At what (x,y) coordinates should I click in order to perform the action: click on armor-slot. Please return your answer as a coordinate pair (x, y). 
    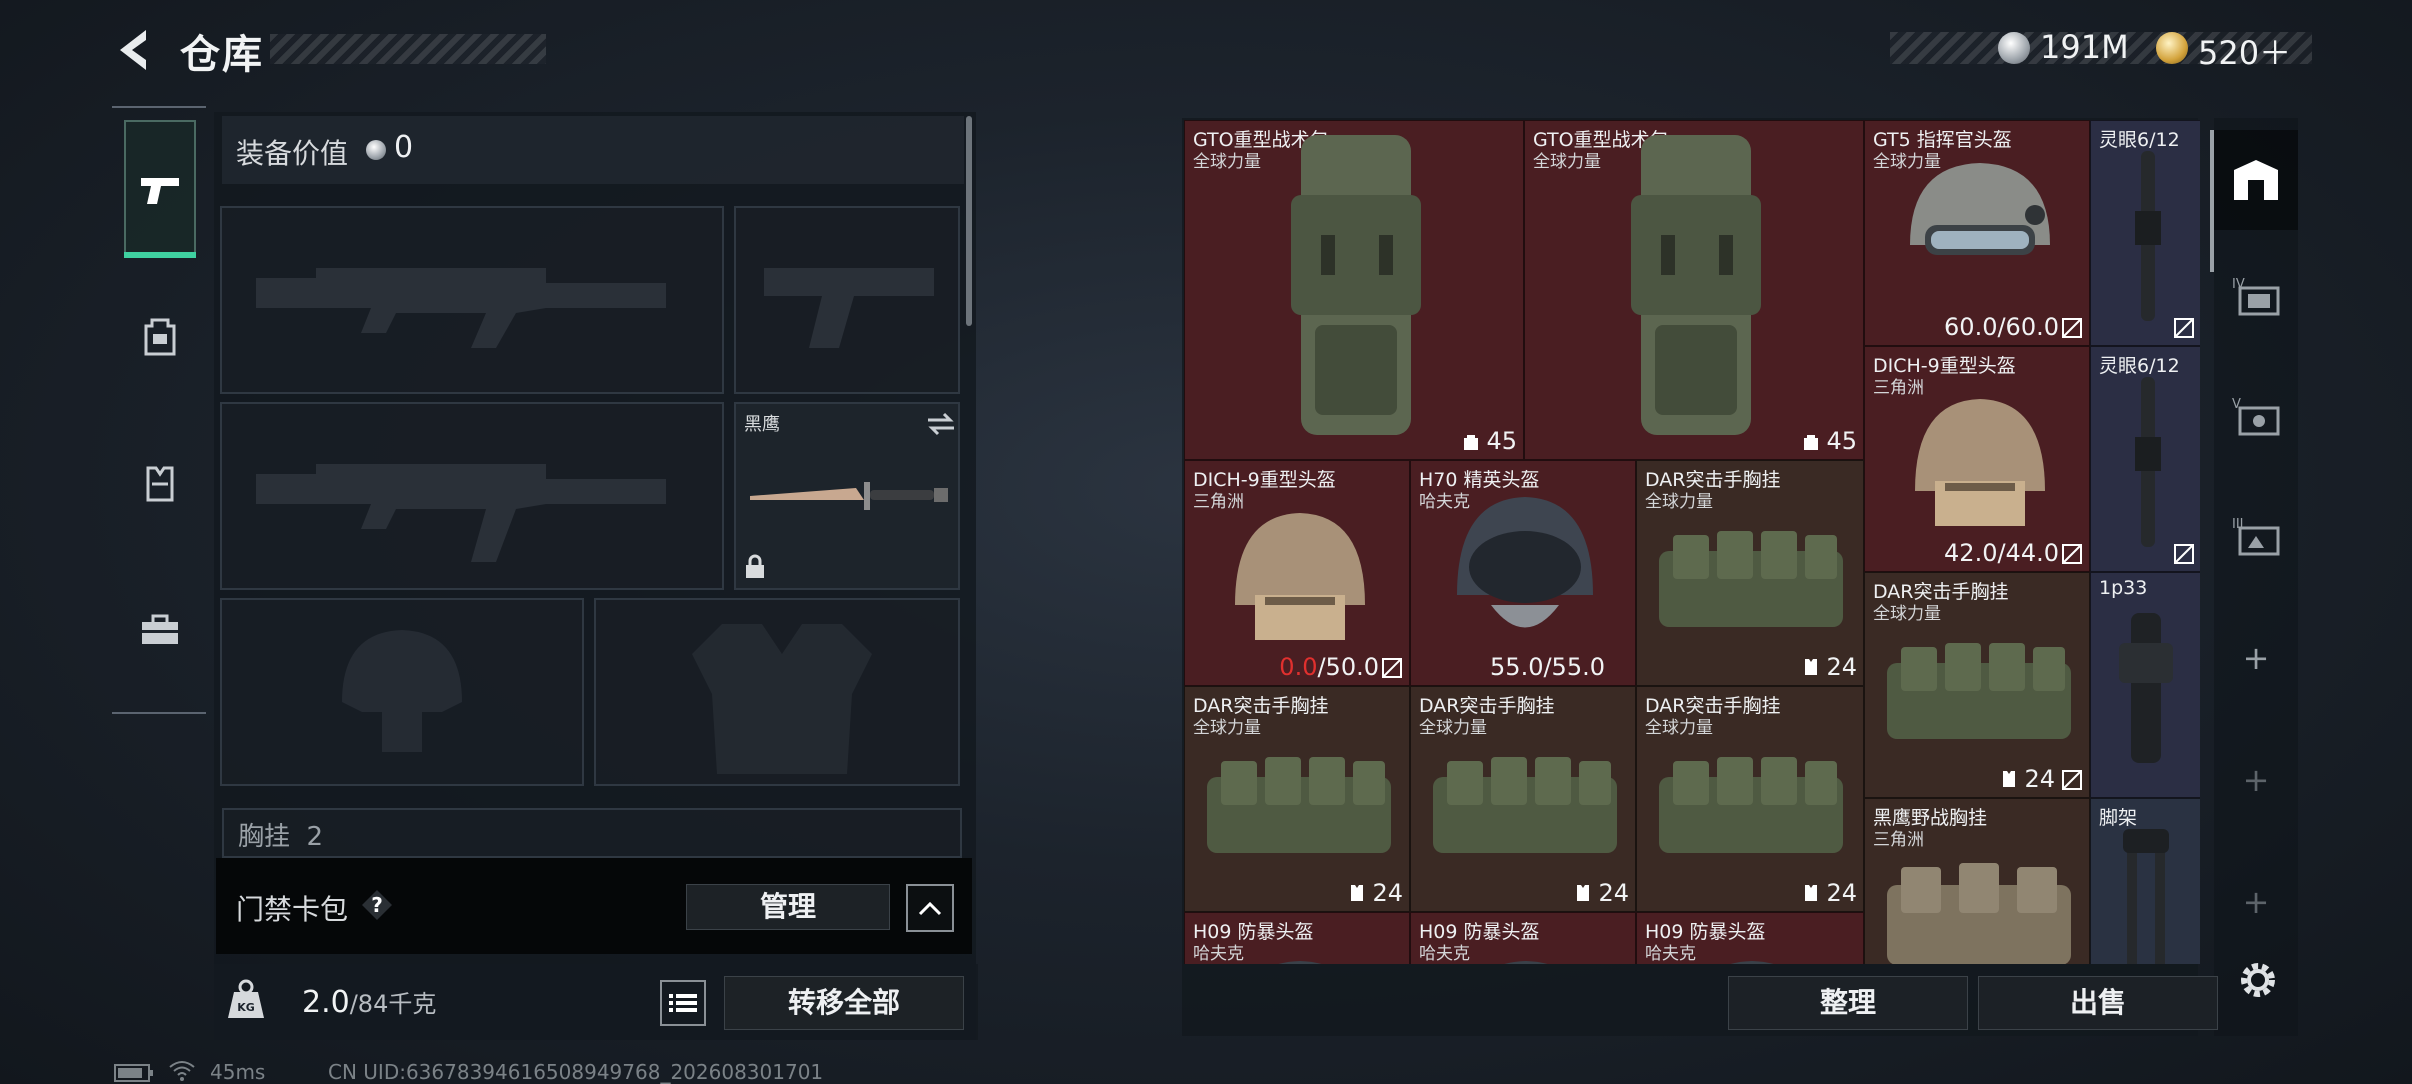
    Looking at the image, I should click on (777, 692).